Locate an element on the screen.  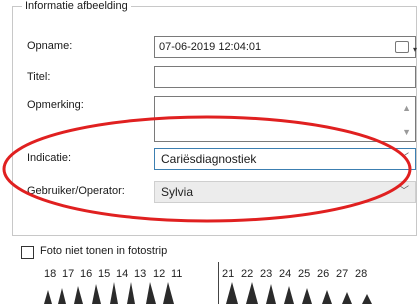
opmerking-label: Opmerking: is located at coordinates (55, 105).